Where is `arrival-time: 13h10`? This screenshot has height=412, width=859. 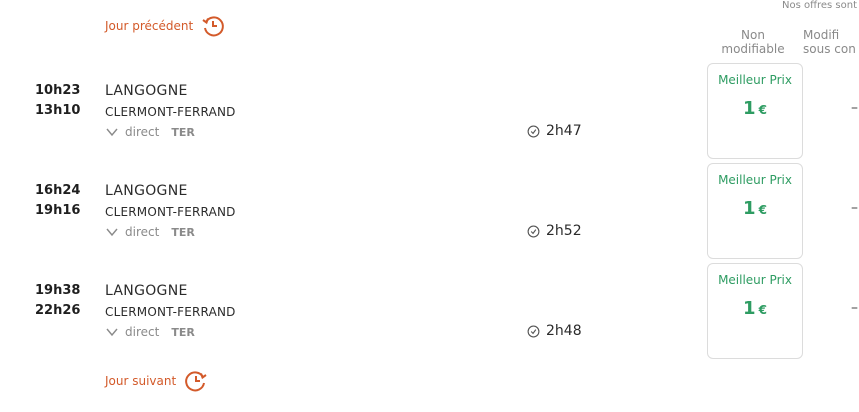
arrival-time: 13h10 is located at coordinates (58, 110).